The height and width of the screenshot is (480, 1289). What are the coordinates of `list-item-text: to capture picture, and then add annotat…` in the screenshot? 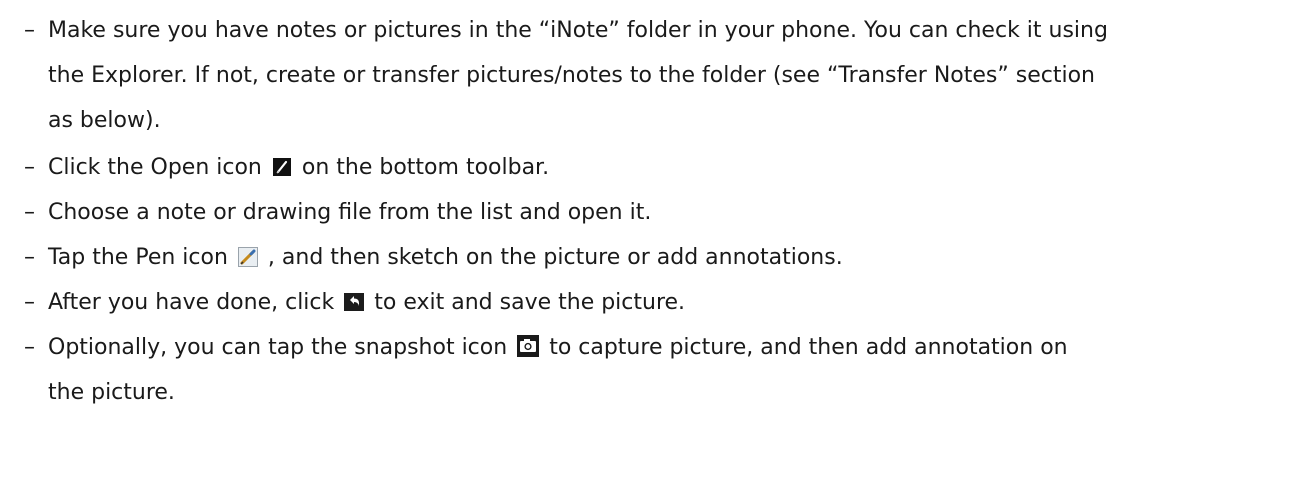 It's located at (808, 347).